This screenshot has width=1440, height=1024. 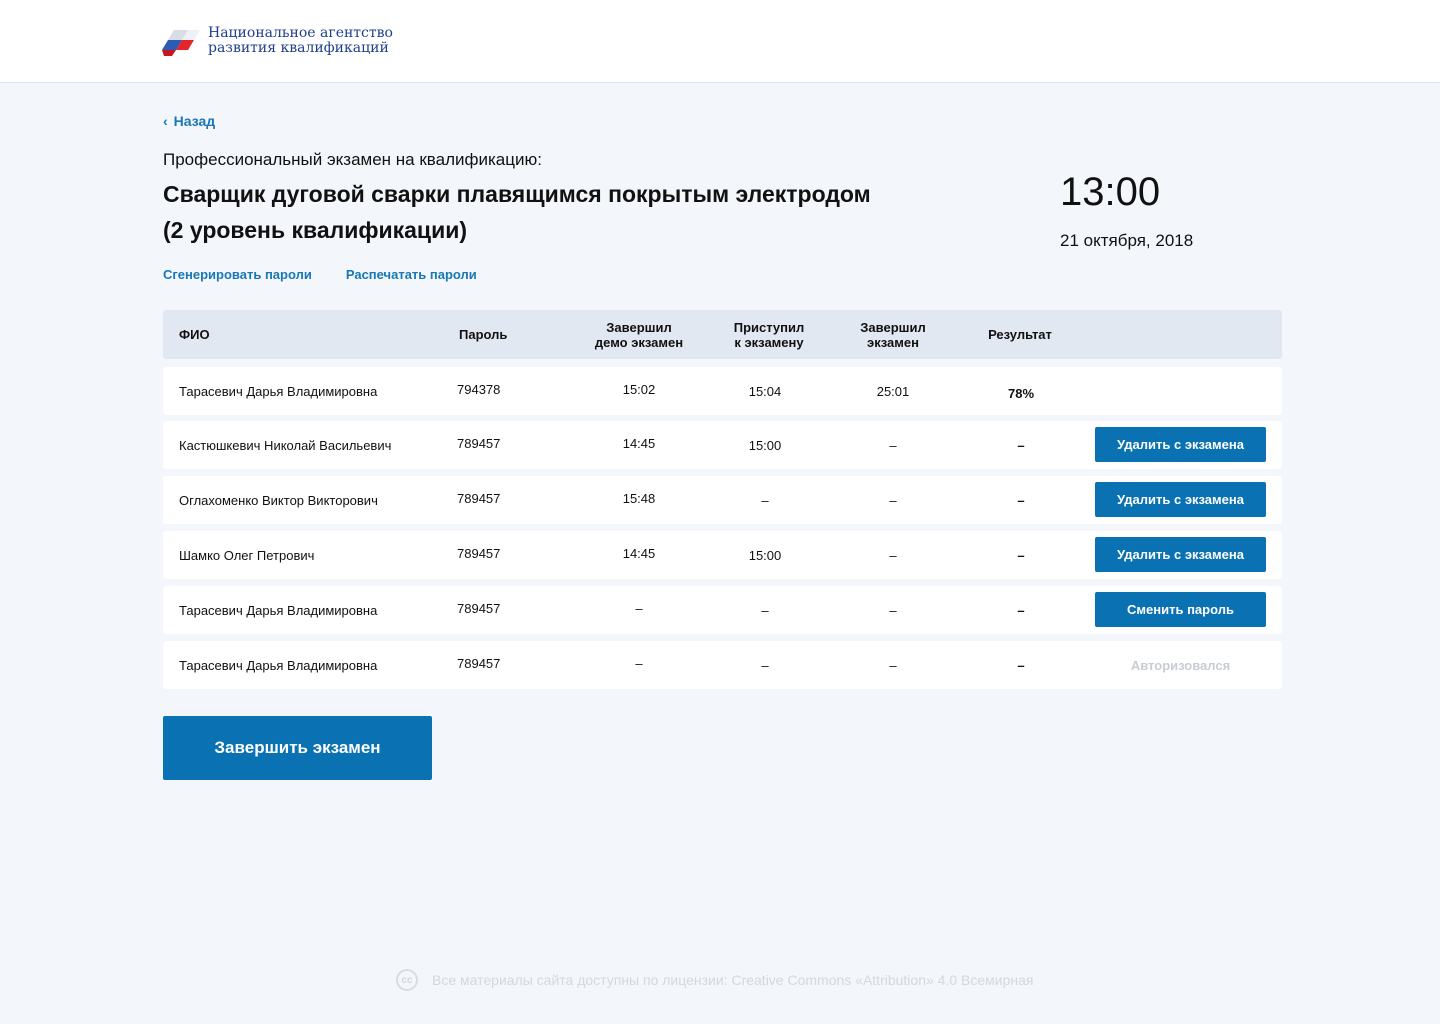 What do you see at coordinates (237, 274) in the screenshot?
I see `generate-passwords-link: Сгенерировать пароли` at bounding box center [237, 274].